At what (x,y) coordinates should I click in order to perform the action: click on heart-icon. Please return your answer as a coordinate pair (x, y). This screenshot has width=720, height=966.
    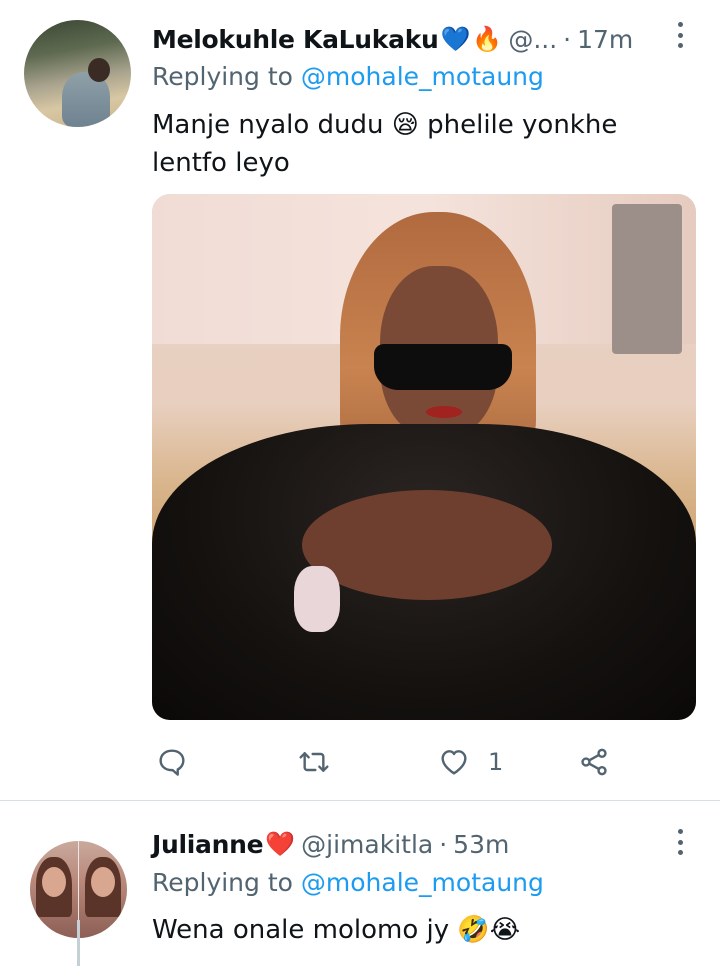
    Looking at the image, I should click on (454, 762).